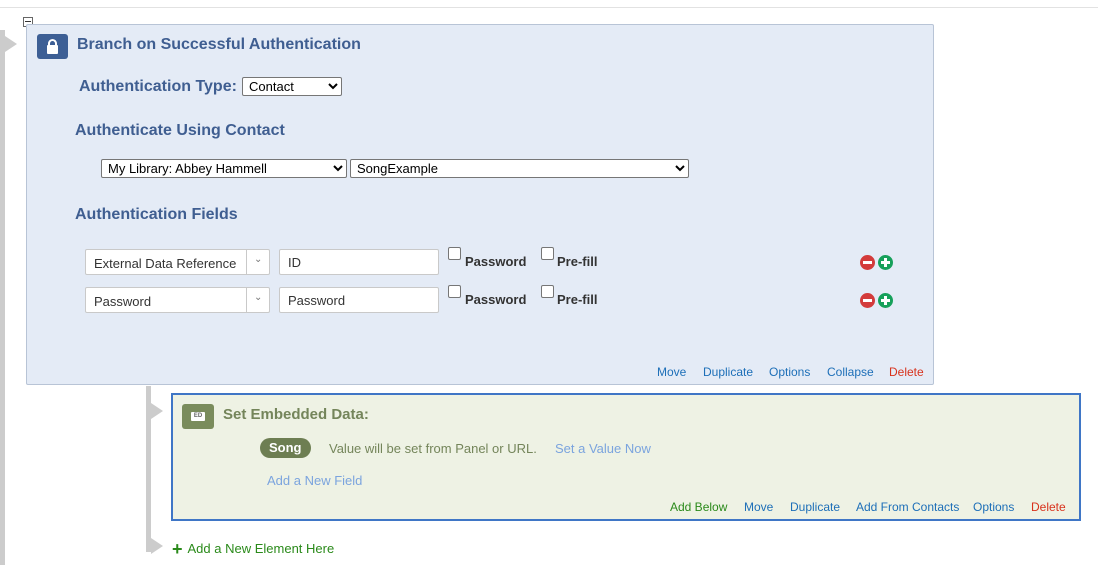  What do you see at coordinates (261, 548) in the screenshot?
I see `add-new-element-label: Add a New Element Here` at bounding box center [261, 548].